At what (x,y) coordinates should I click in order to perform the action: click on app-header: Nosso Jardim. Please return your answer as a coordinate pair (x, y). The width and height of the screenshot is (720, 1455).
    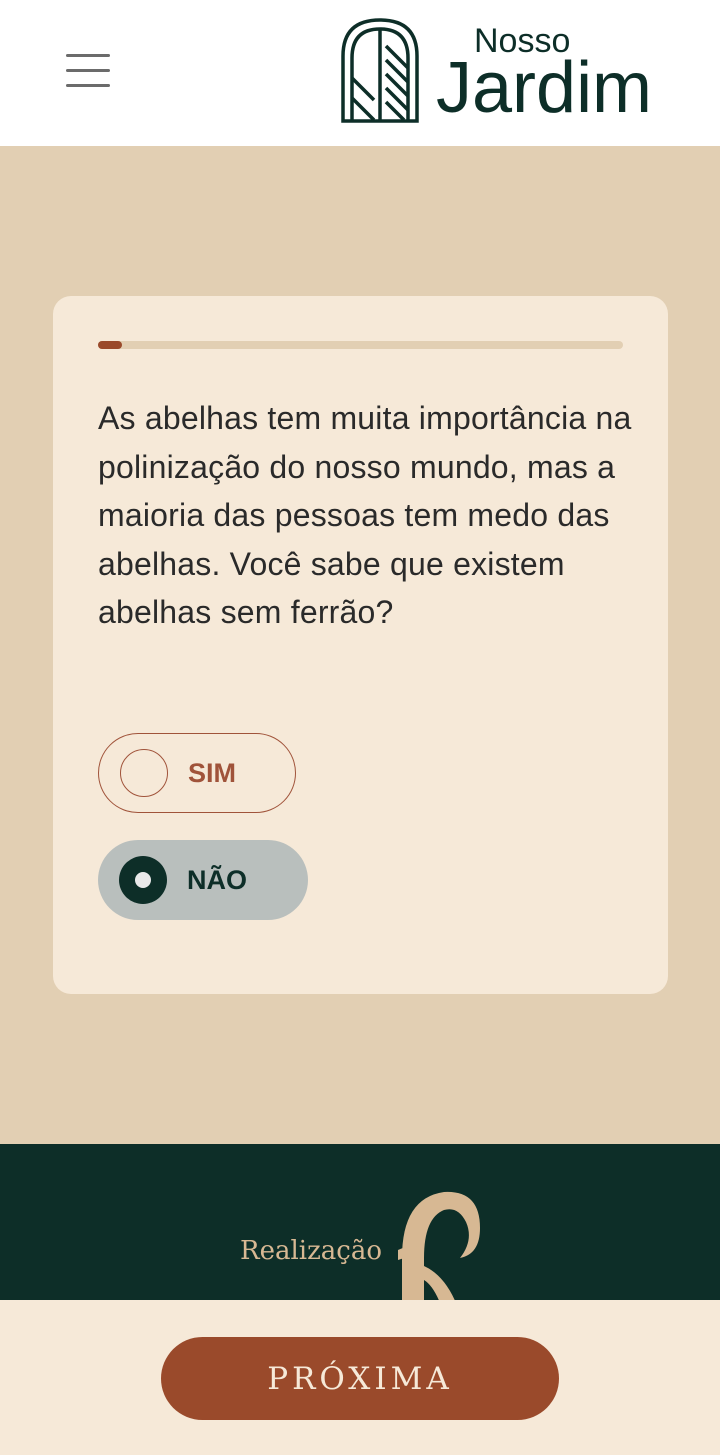
    Looking at the image, I should click on (360, 73).